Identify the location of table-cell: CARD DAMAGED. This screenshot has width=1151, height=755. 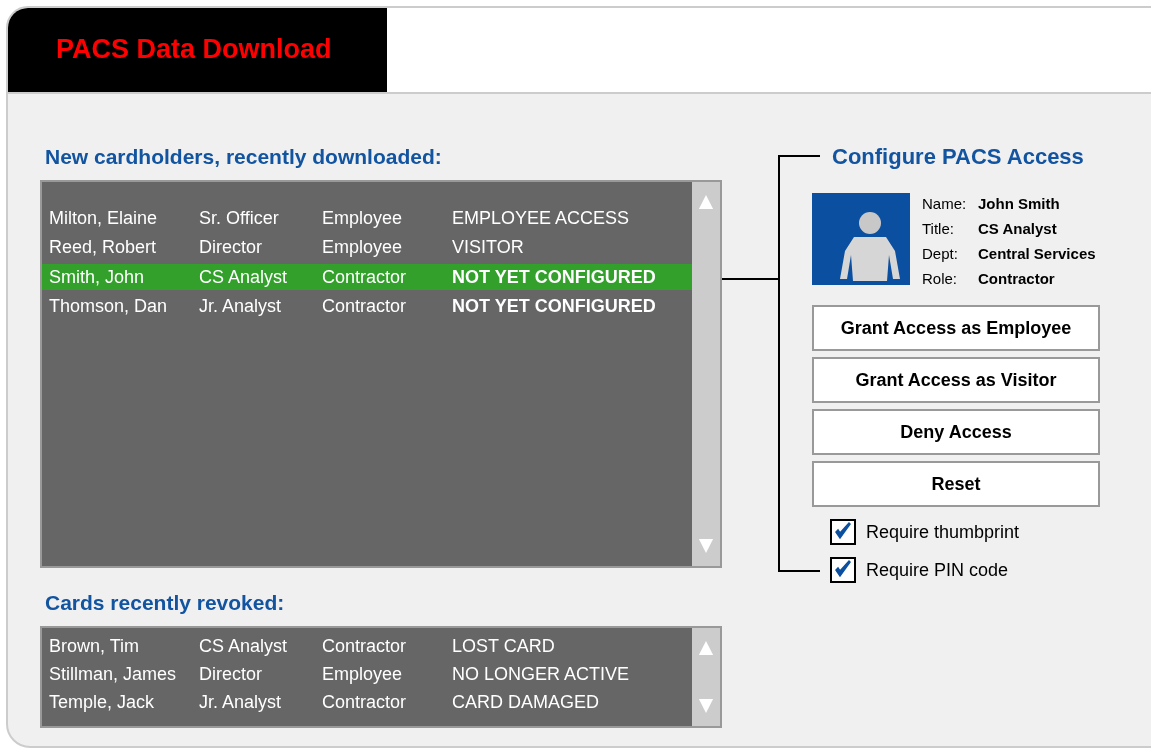
(525, 702).